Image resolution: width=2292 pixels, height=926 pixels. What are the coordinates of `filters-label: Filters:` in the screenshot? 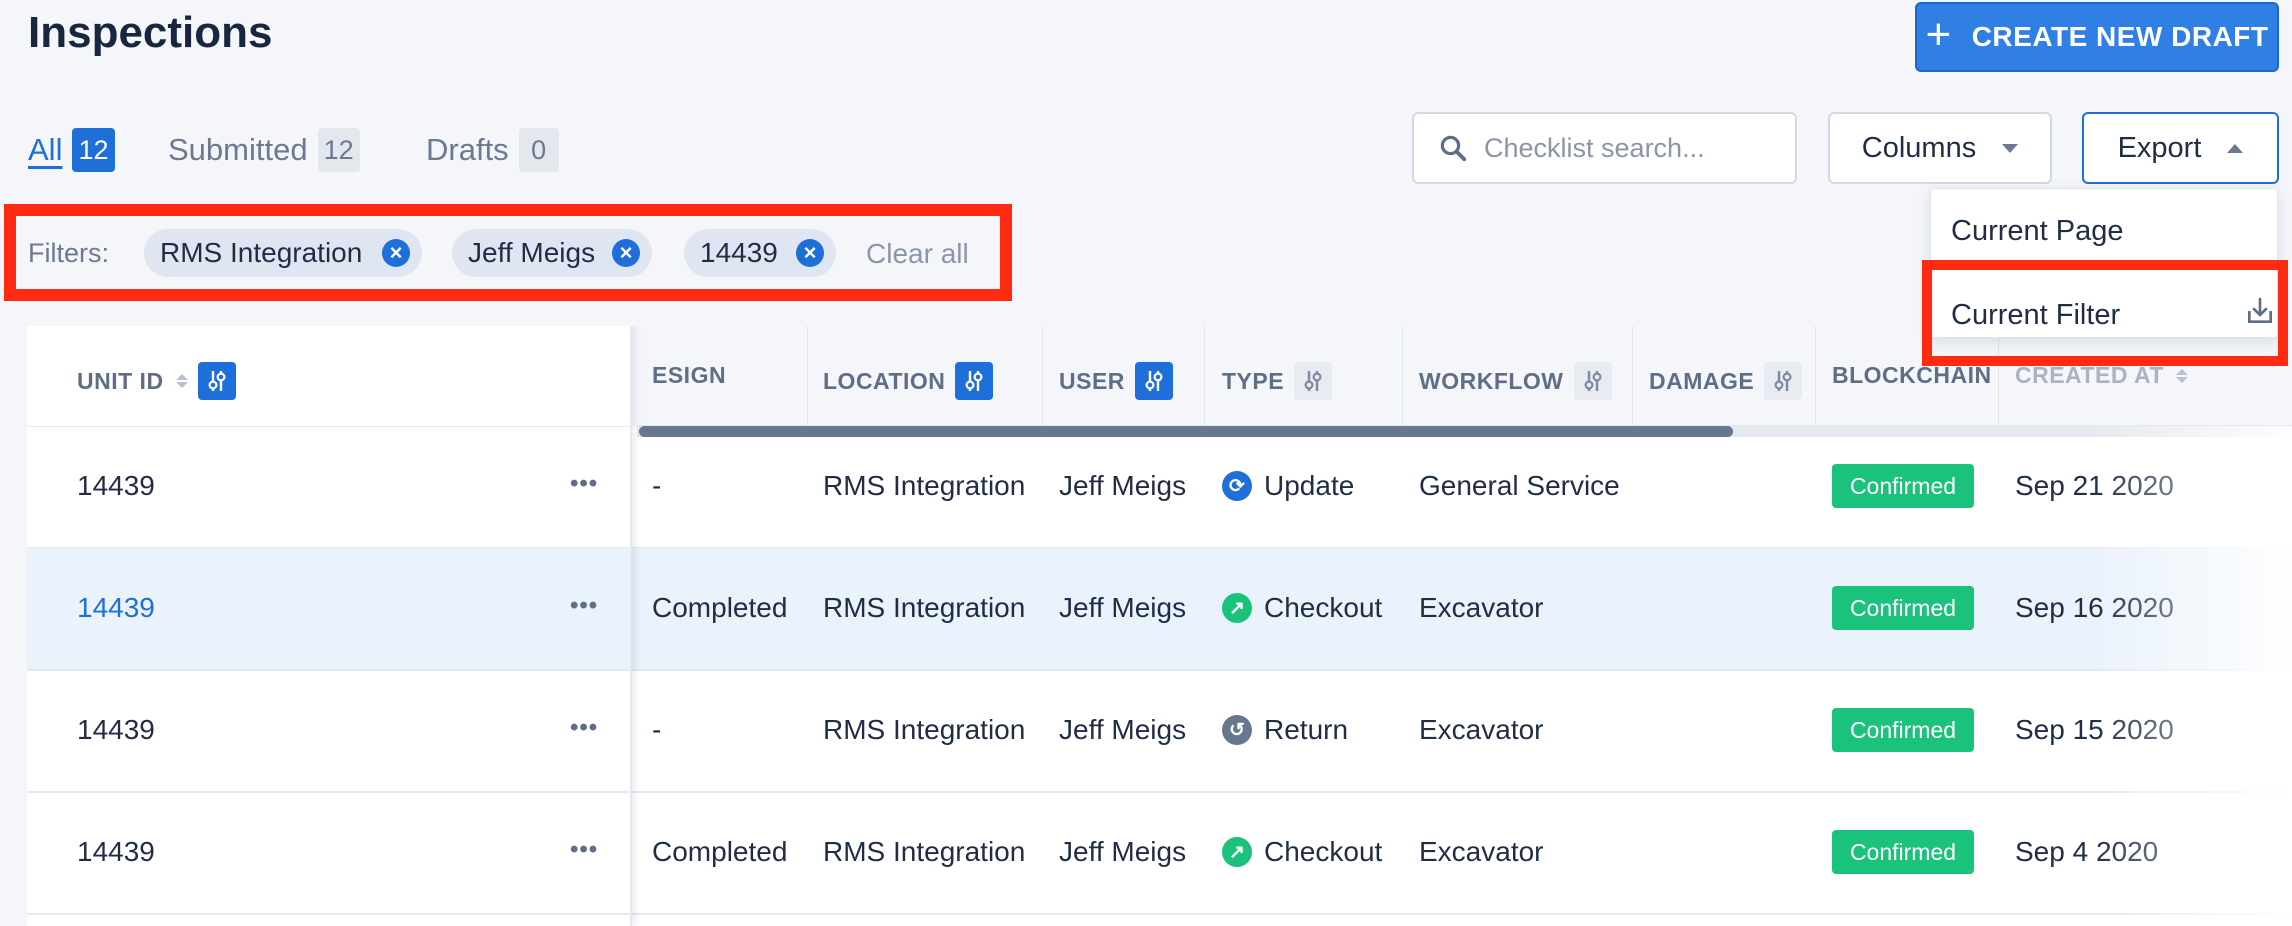 It's located at (68, 253).